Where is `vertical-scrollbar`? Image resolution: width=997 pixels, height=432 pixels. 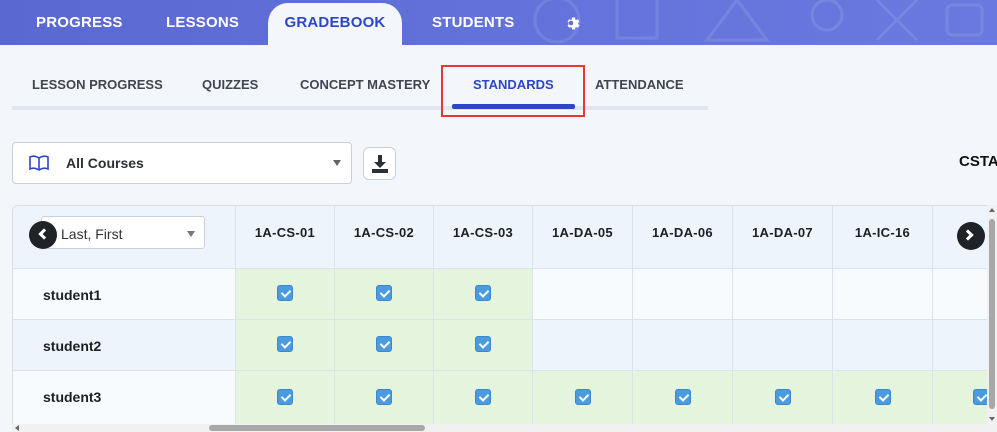
vertical-scrollbar is located at coordinates (992, 314).